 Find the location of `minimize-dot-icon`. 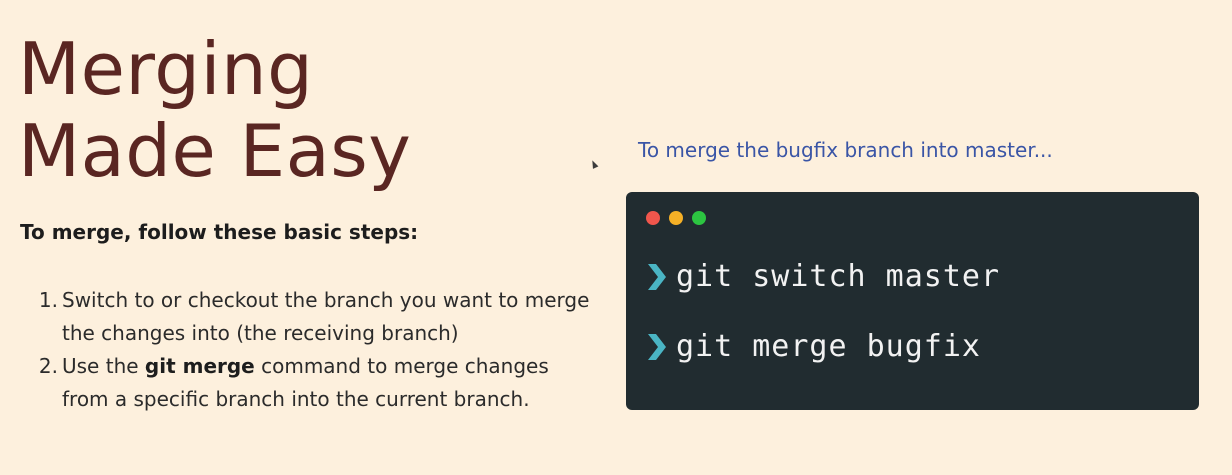

minimize-dot-icon is located at coordinates (676, 218).